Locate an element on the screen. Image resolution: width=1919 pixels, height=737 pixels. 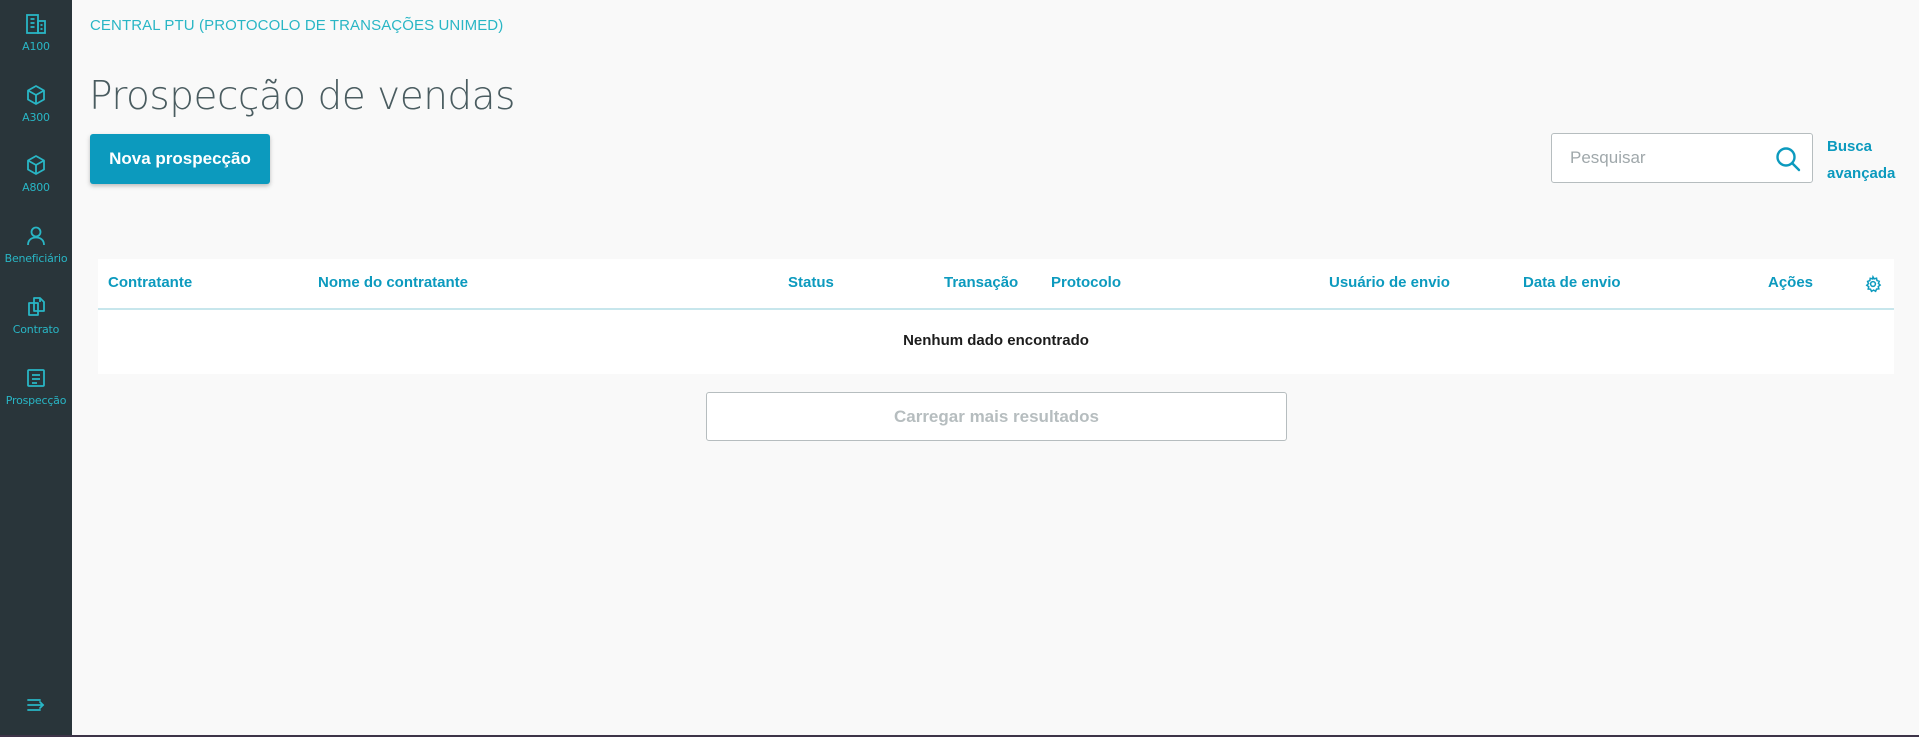
search-icon is located at coordinates (1788, 159).